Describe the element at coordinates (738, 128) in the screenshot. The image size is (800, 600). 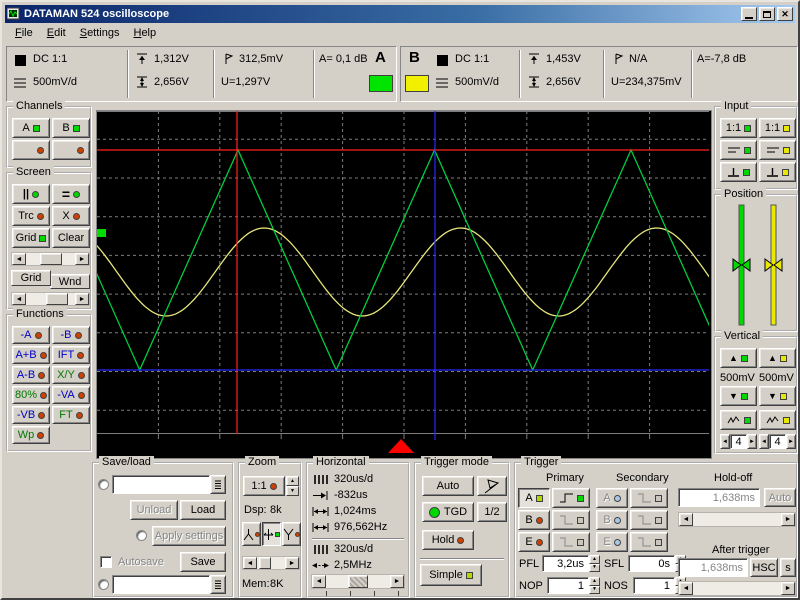
I see `input-a-1to1-button: 1:1` at that location.